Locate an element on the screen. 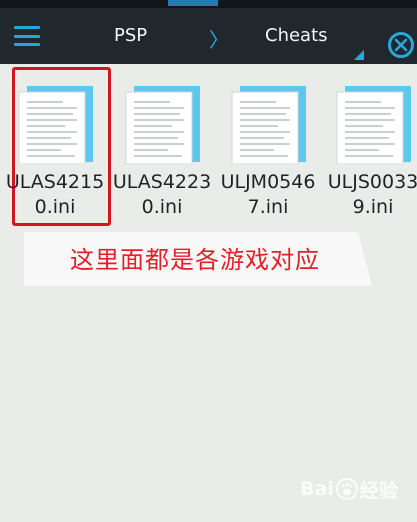 The width and height of the screenshot is (417, 522). file-name: ULAS42230.ini is located at coordinates (162, 194).